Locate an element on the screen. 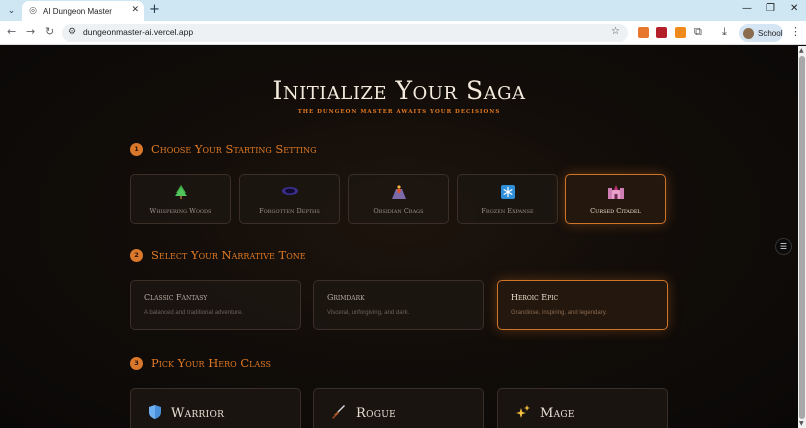  step-class-heading: 3 Pick Your Hero Class is located at coordinates (200, 363).